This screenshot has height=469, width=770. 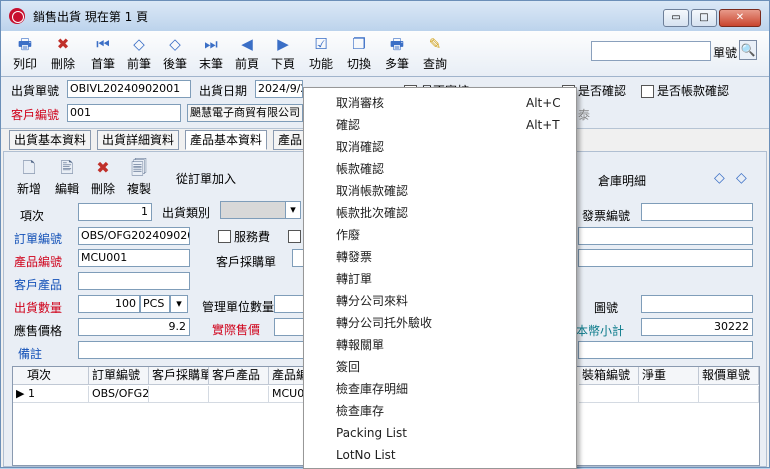 What do you see at coordinates (359, 53) in the screenshot?
I see `switch-button: ❐ 切換` at bounding box center [359, 53].